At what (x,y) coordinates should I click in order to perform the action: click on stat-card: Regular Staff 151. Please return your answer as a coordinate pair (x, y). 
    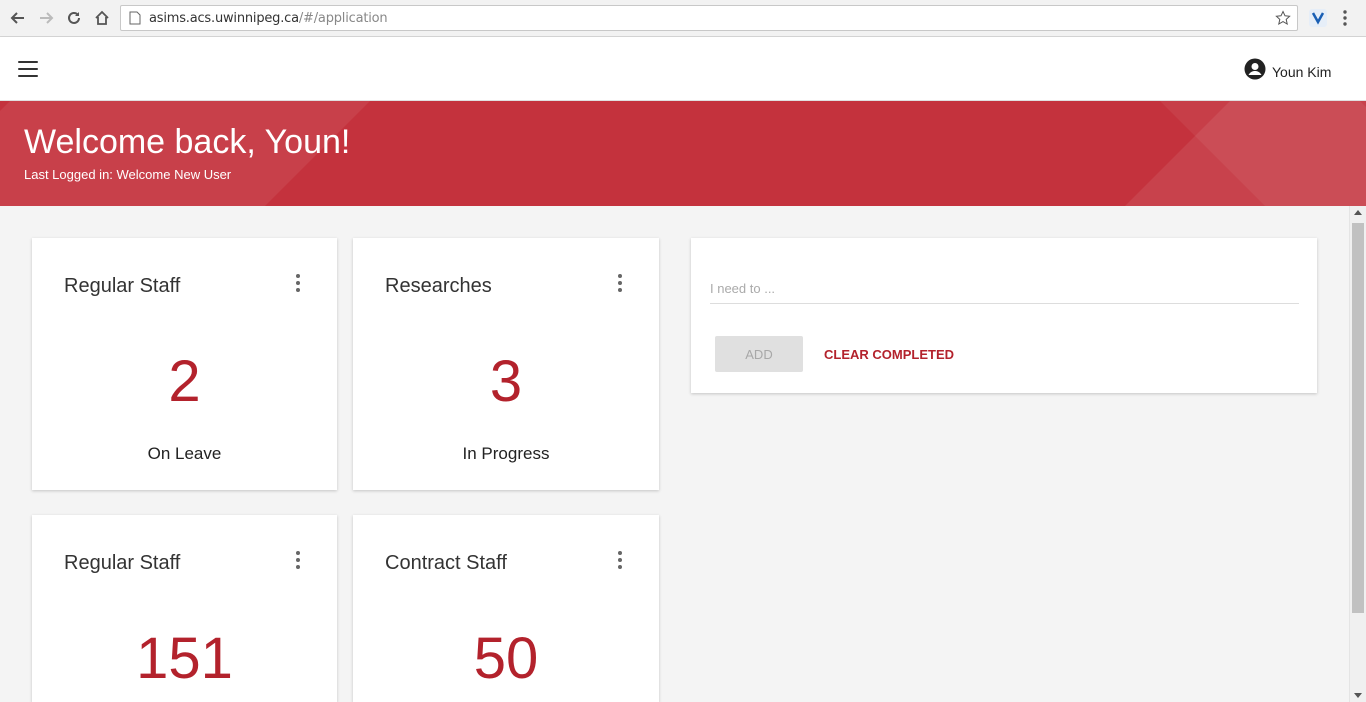
    Looking at the image, I should click on (184, 608).